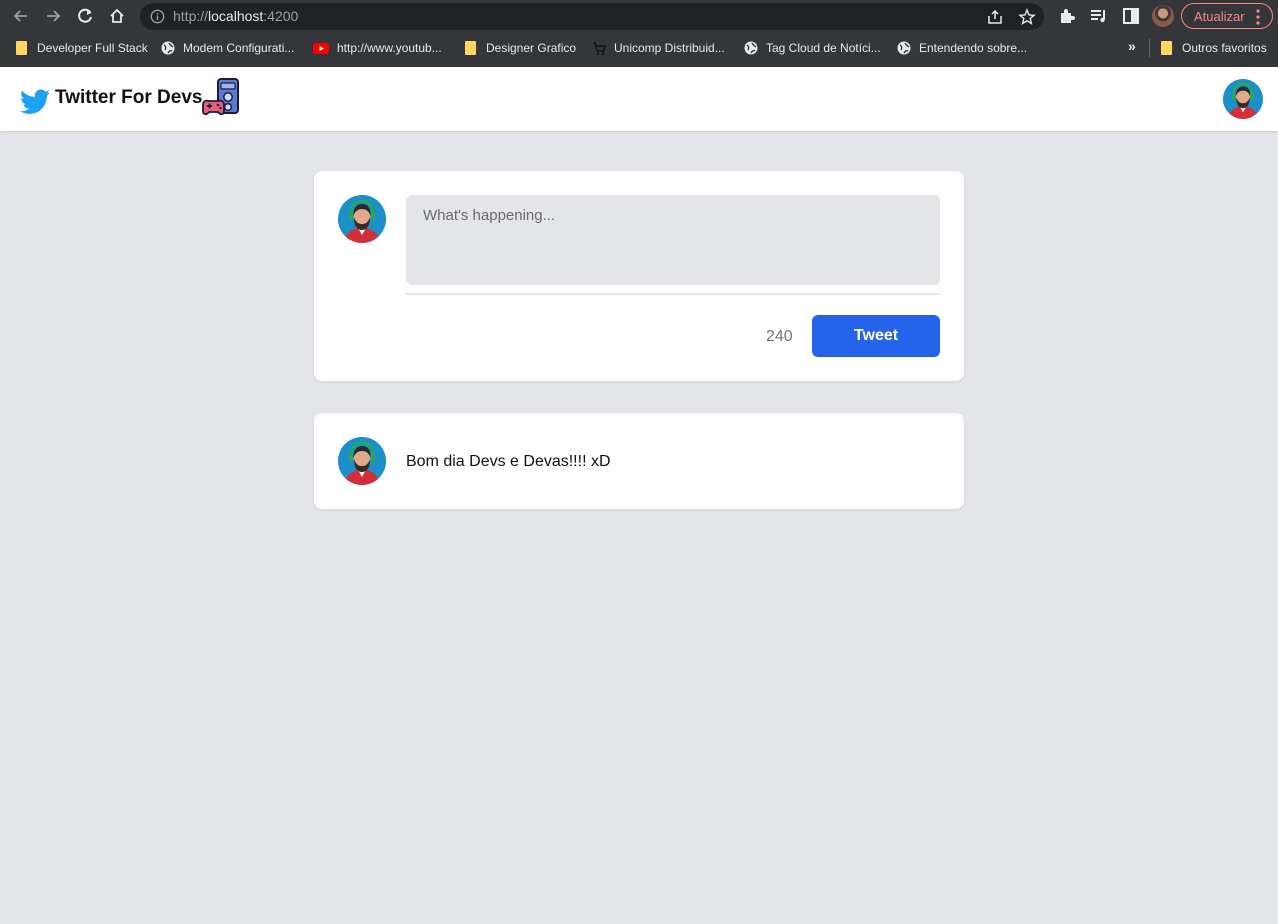 The width and height of the screenshot is (1278, 924). Describe the element at coordinates (362, 461) in the screenshot. I see `tweet-avatar` at that location.